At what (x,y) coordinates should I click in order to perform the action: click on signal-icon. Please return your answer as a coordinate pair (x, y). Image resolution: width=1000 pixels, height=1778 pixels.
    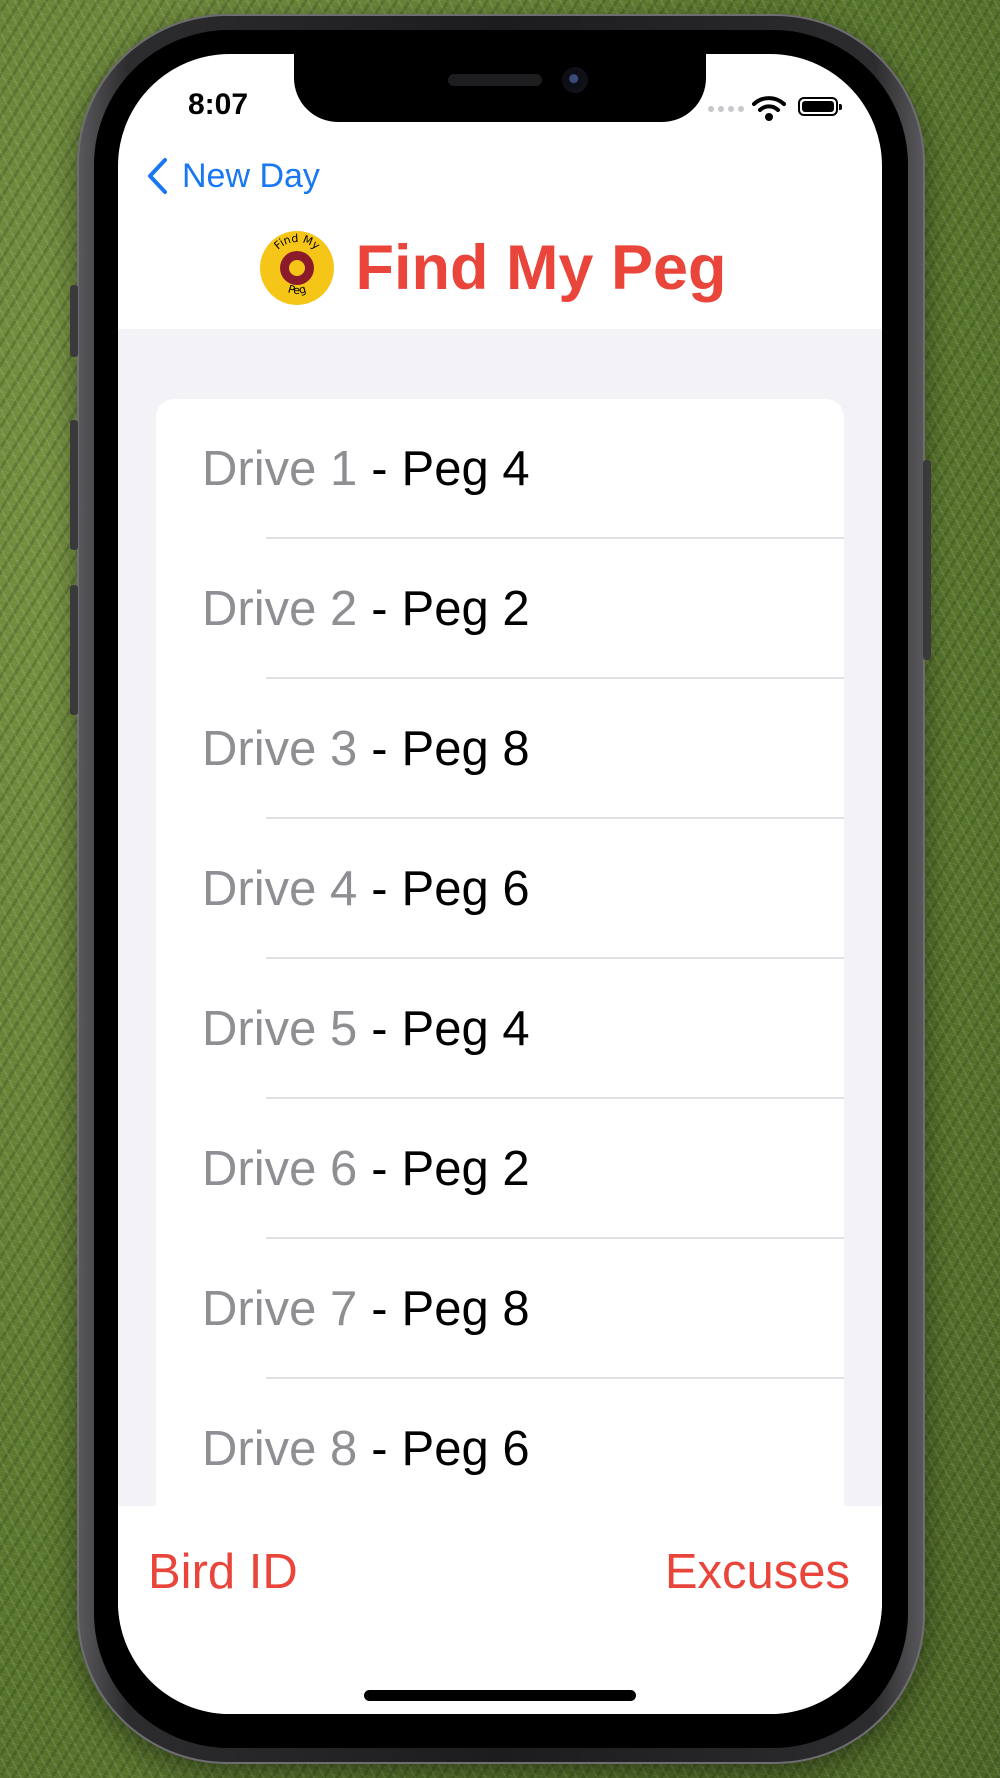
    Looking at the image, I should click on (726, 110).